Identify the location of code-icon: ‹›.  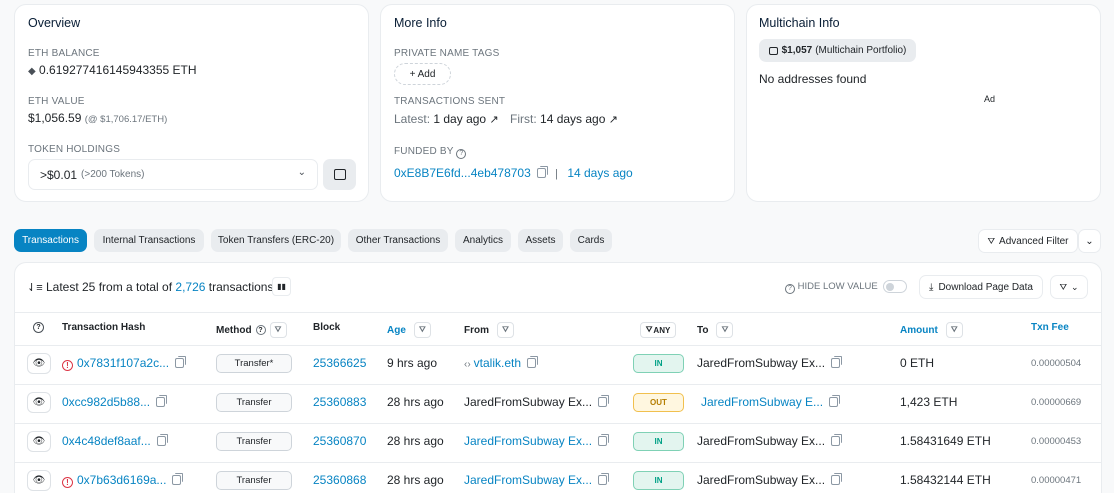
(467, 364).